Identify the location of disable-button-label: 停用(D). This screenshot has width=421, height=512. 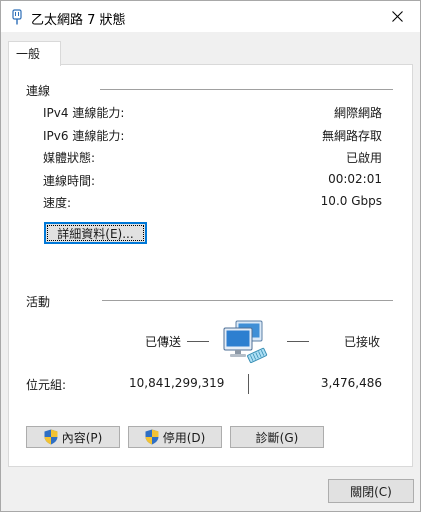
(184, 437).